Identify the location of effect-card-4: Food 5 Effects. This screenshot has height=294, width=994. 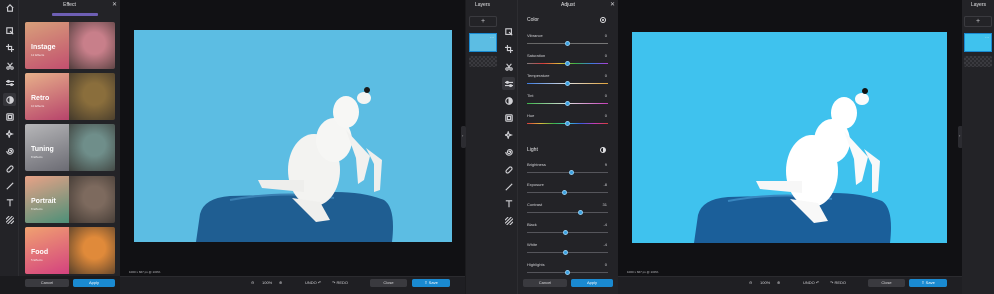
(70, 250).